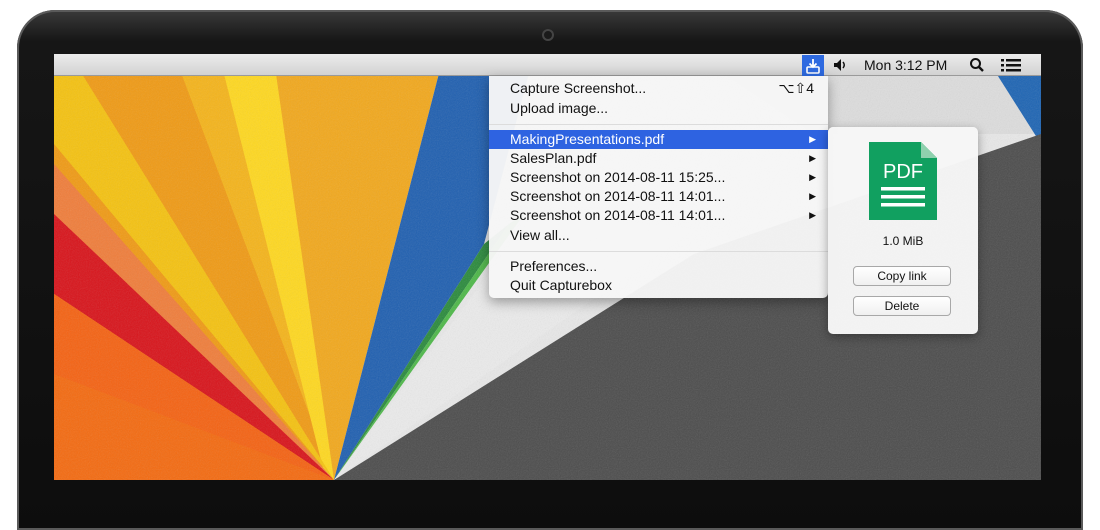 This screenshot has height=530, width=1100. I want to click on camera-icon, so click(548, 35).